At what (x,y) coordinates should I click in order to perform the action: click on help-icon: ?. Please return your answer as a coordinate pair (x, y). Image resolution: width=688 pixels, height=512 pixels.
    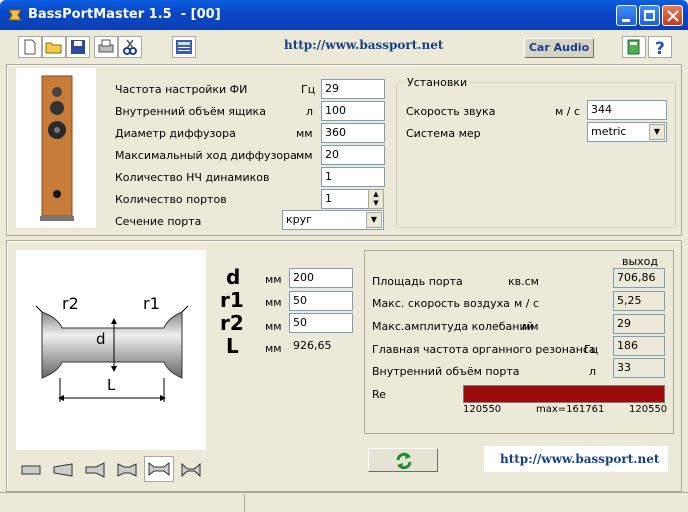
    Looking at the image, I should click on (660, 49).